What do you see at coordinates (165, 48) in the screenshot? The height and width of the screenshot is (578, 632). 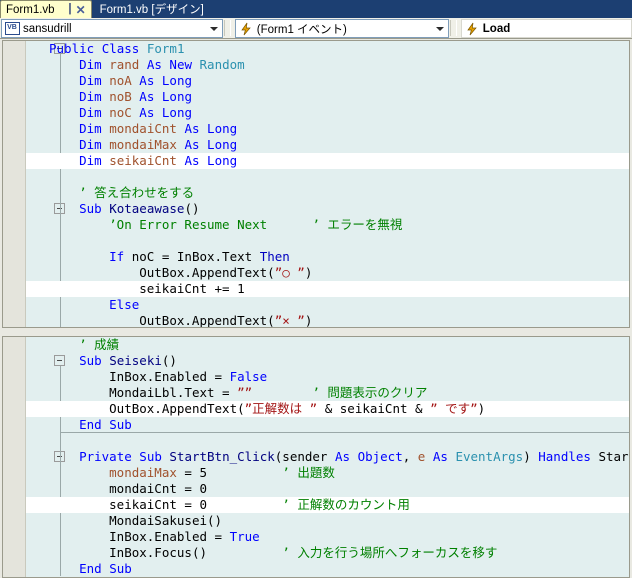 I see `code-token: Form1` at bounding box center [165, 48].